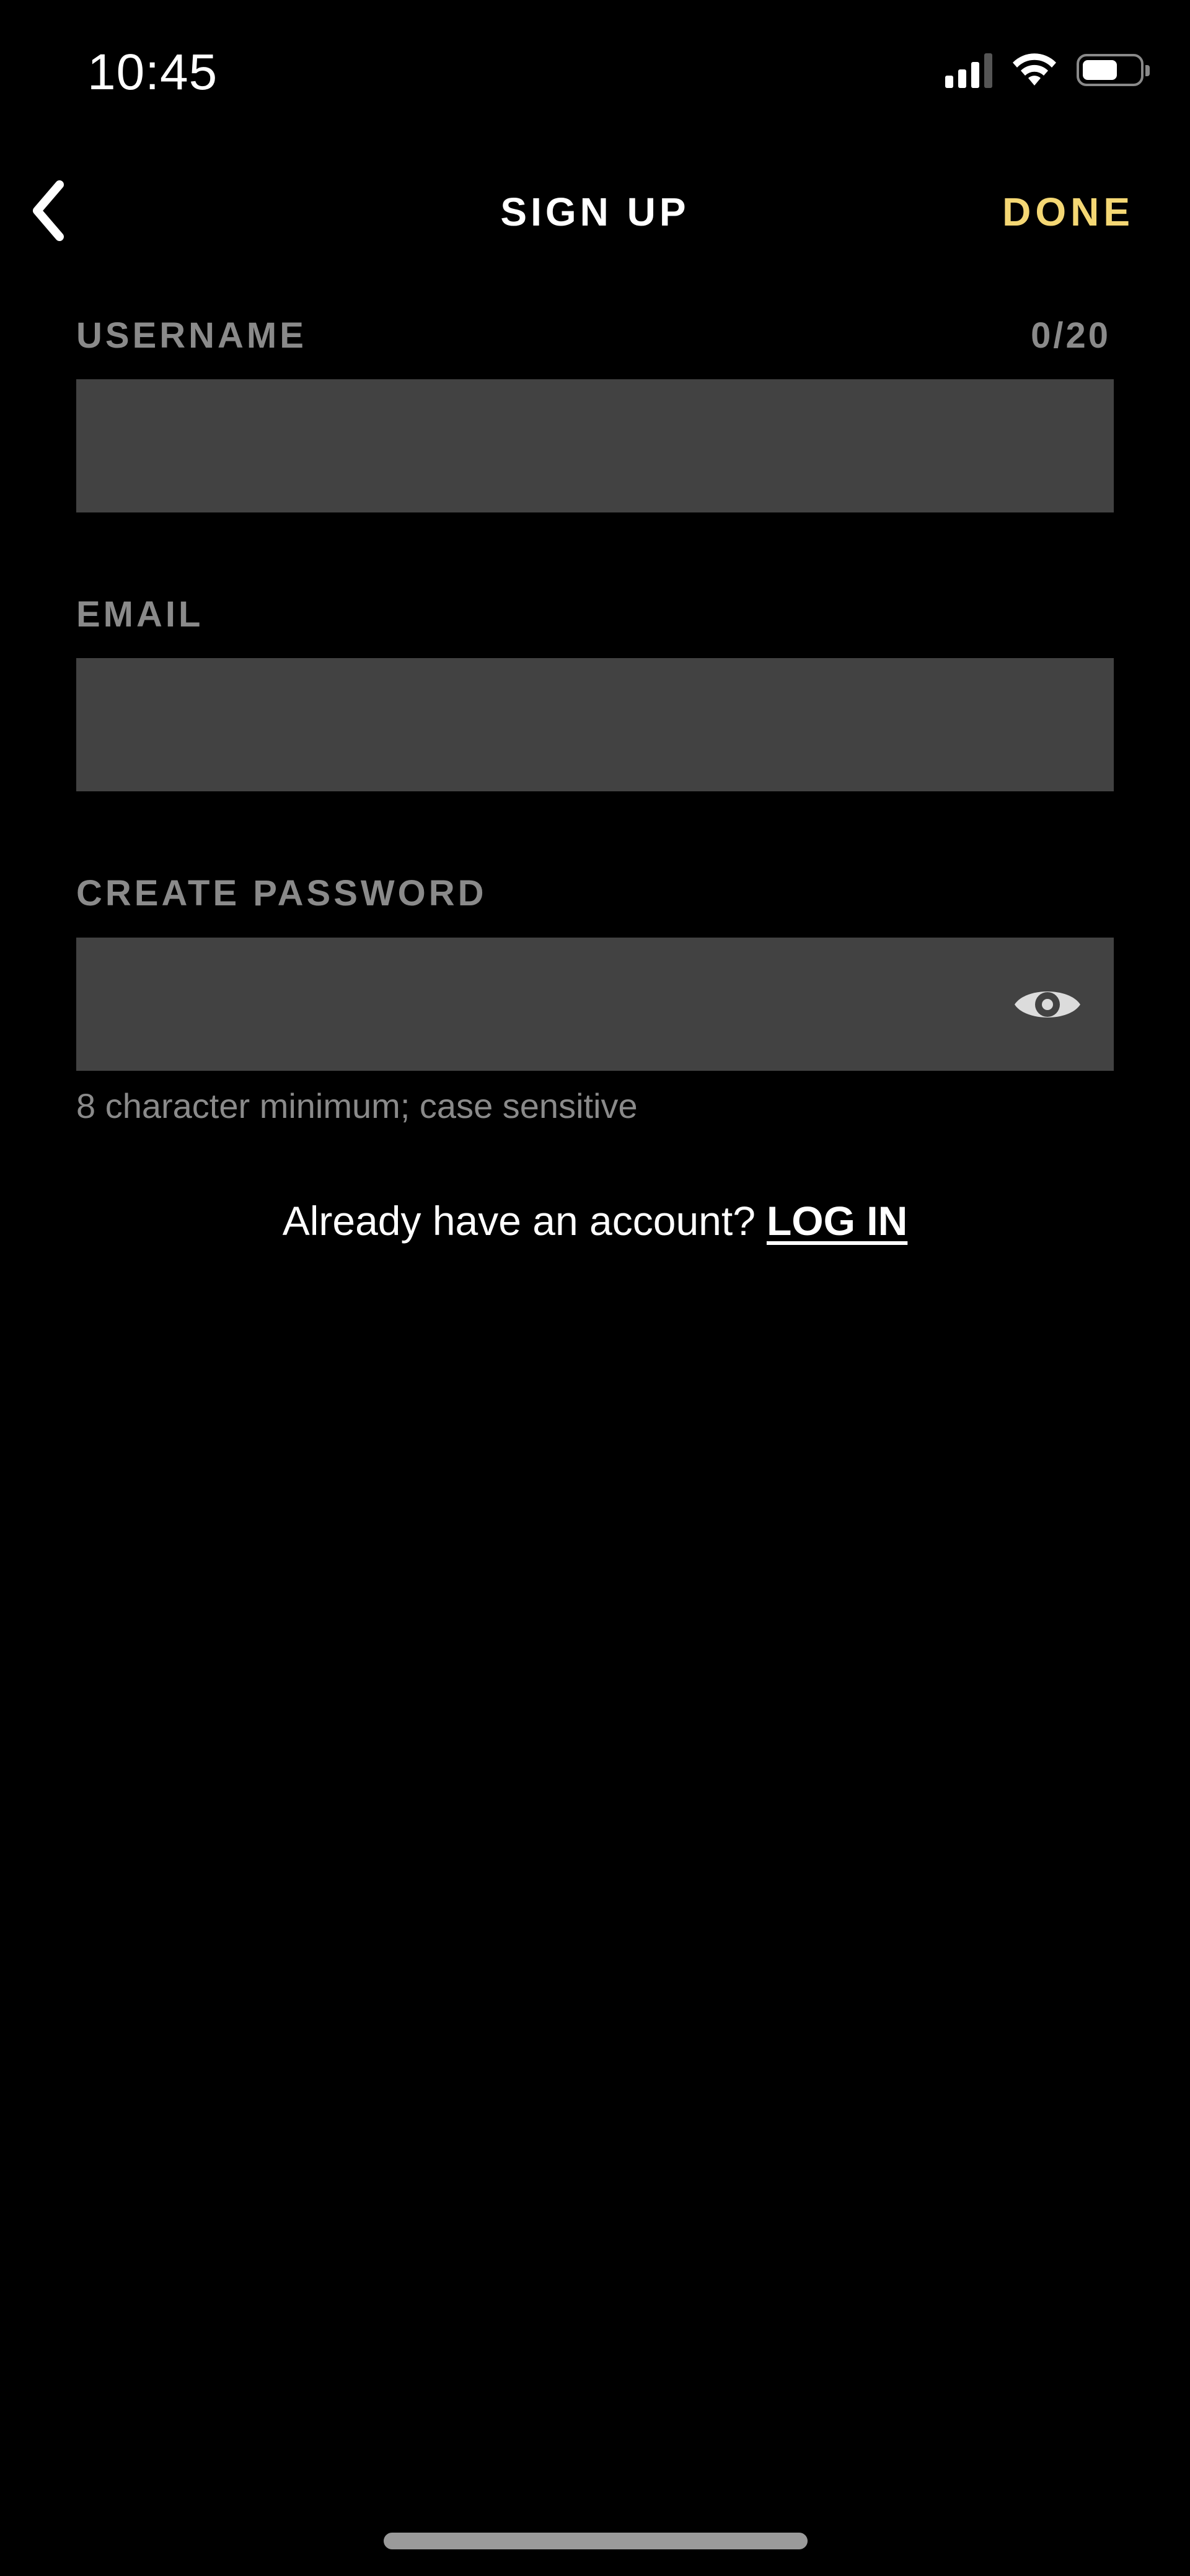 The width and height of the screenshot is (1190, 2576). What do you see at coordinates (1034, 70) in the screenshot?
I see `wifi-icon` at bounding box center [1034, 70].